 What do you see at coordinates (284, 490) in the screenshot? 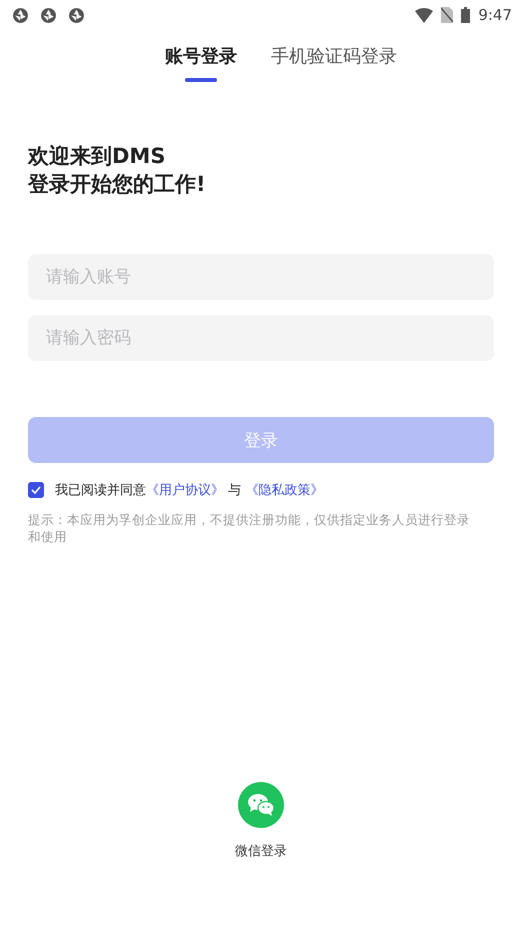
I see `privacy-policy-link: 《隐私政策》` at bounding box center [284, 490].